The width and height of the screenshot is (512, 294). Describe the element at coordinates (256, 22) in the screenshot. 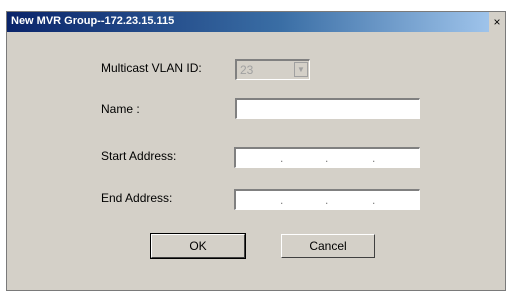

I see `title-bar: New MVR Group--172.23.15.115 ×` at that location.